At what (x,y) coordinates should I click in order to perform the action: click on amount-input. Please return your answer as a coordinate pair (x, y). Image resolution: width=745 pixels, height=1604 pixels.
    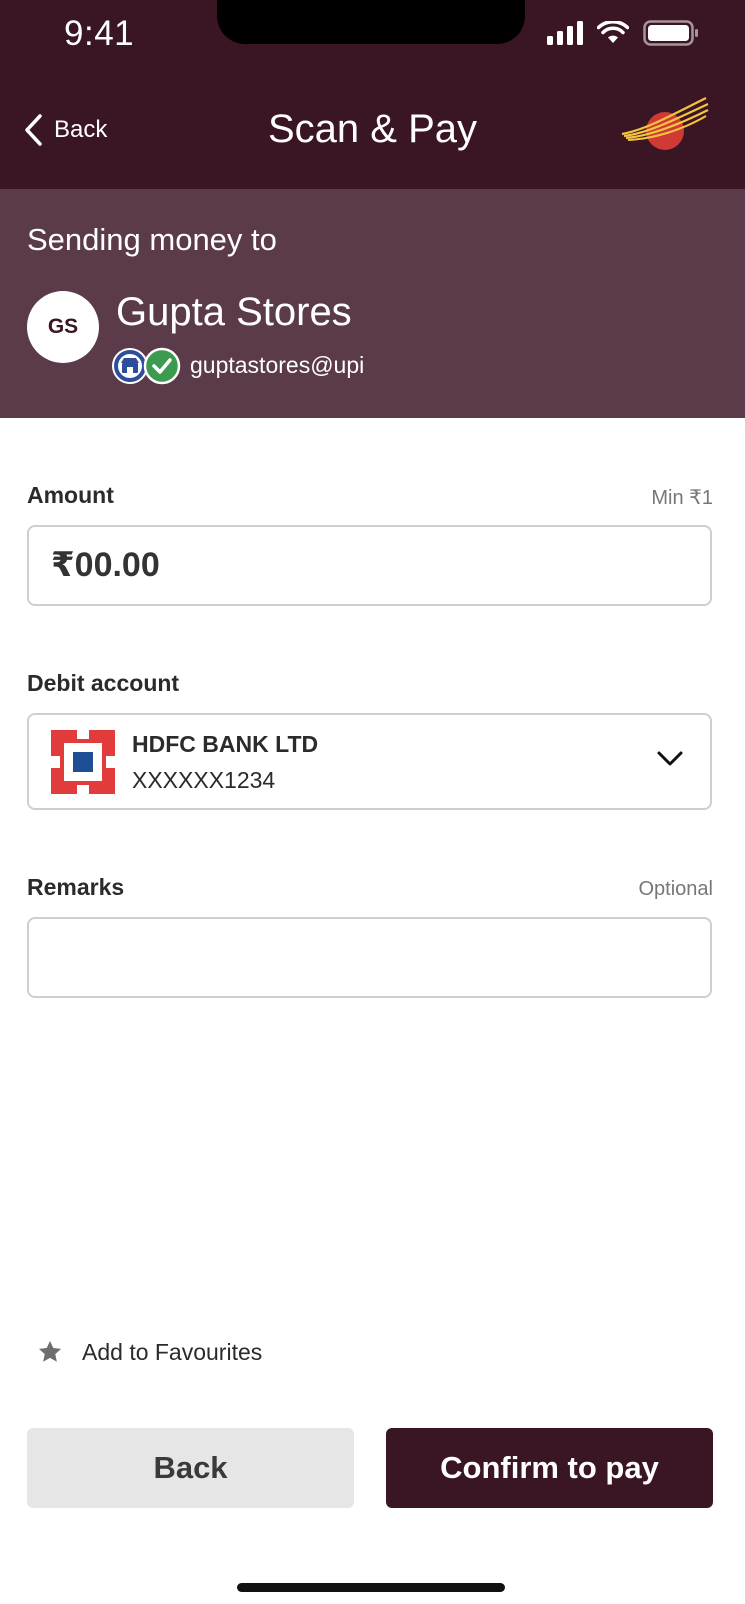
    Looking at the image, I should click on (369, 565).